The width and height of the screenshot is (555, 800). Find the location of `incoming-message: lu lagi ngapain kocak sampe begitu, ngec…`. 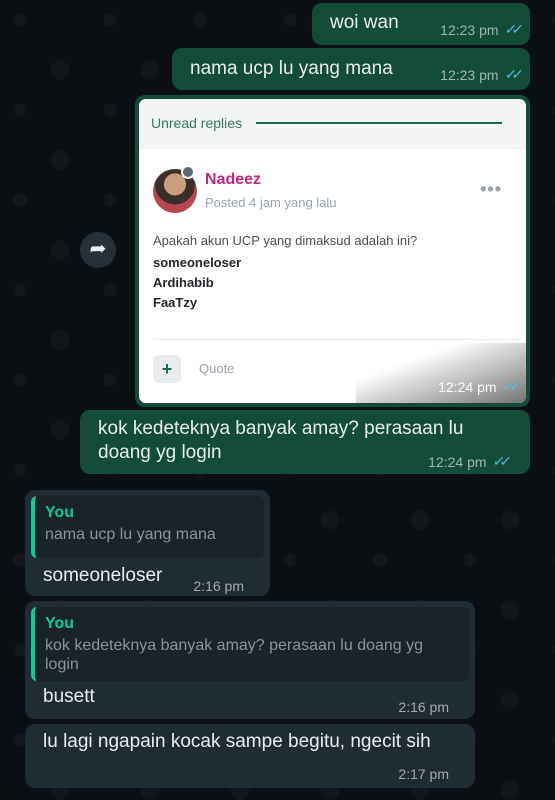

incoming-message: lu lagi ngapain kocak sampe begitu, ngec… is located at coordinates (250, 756).